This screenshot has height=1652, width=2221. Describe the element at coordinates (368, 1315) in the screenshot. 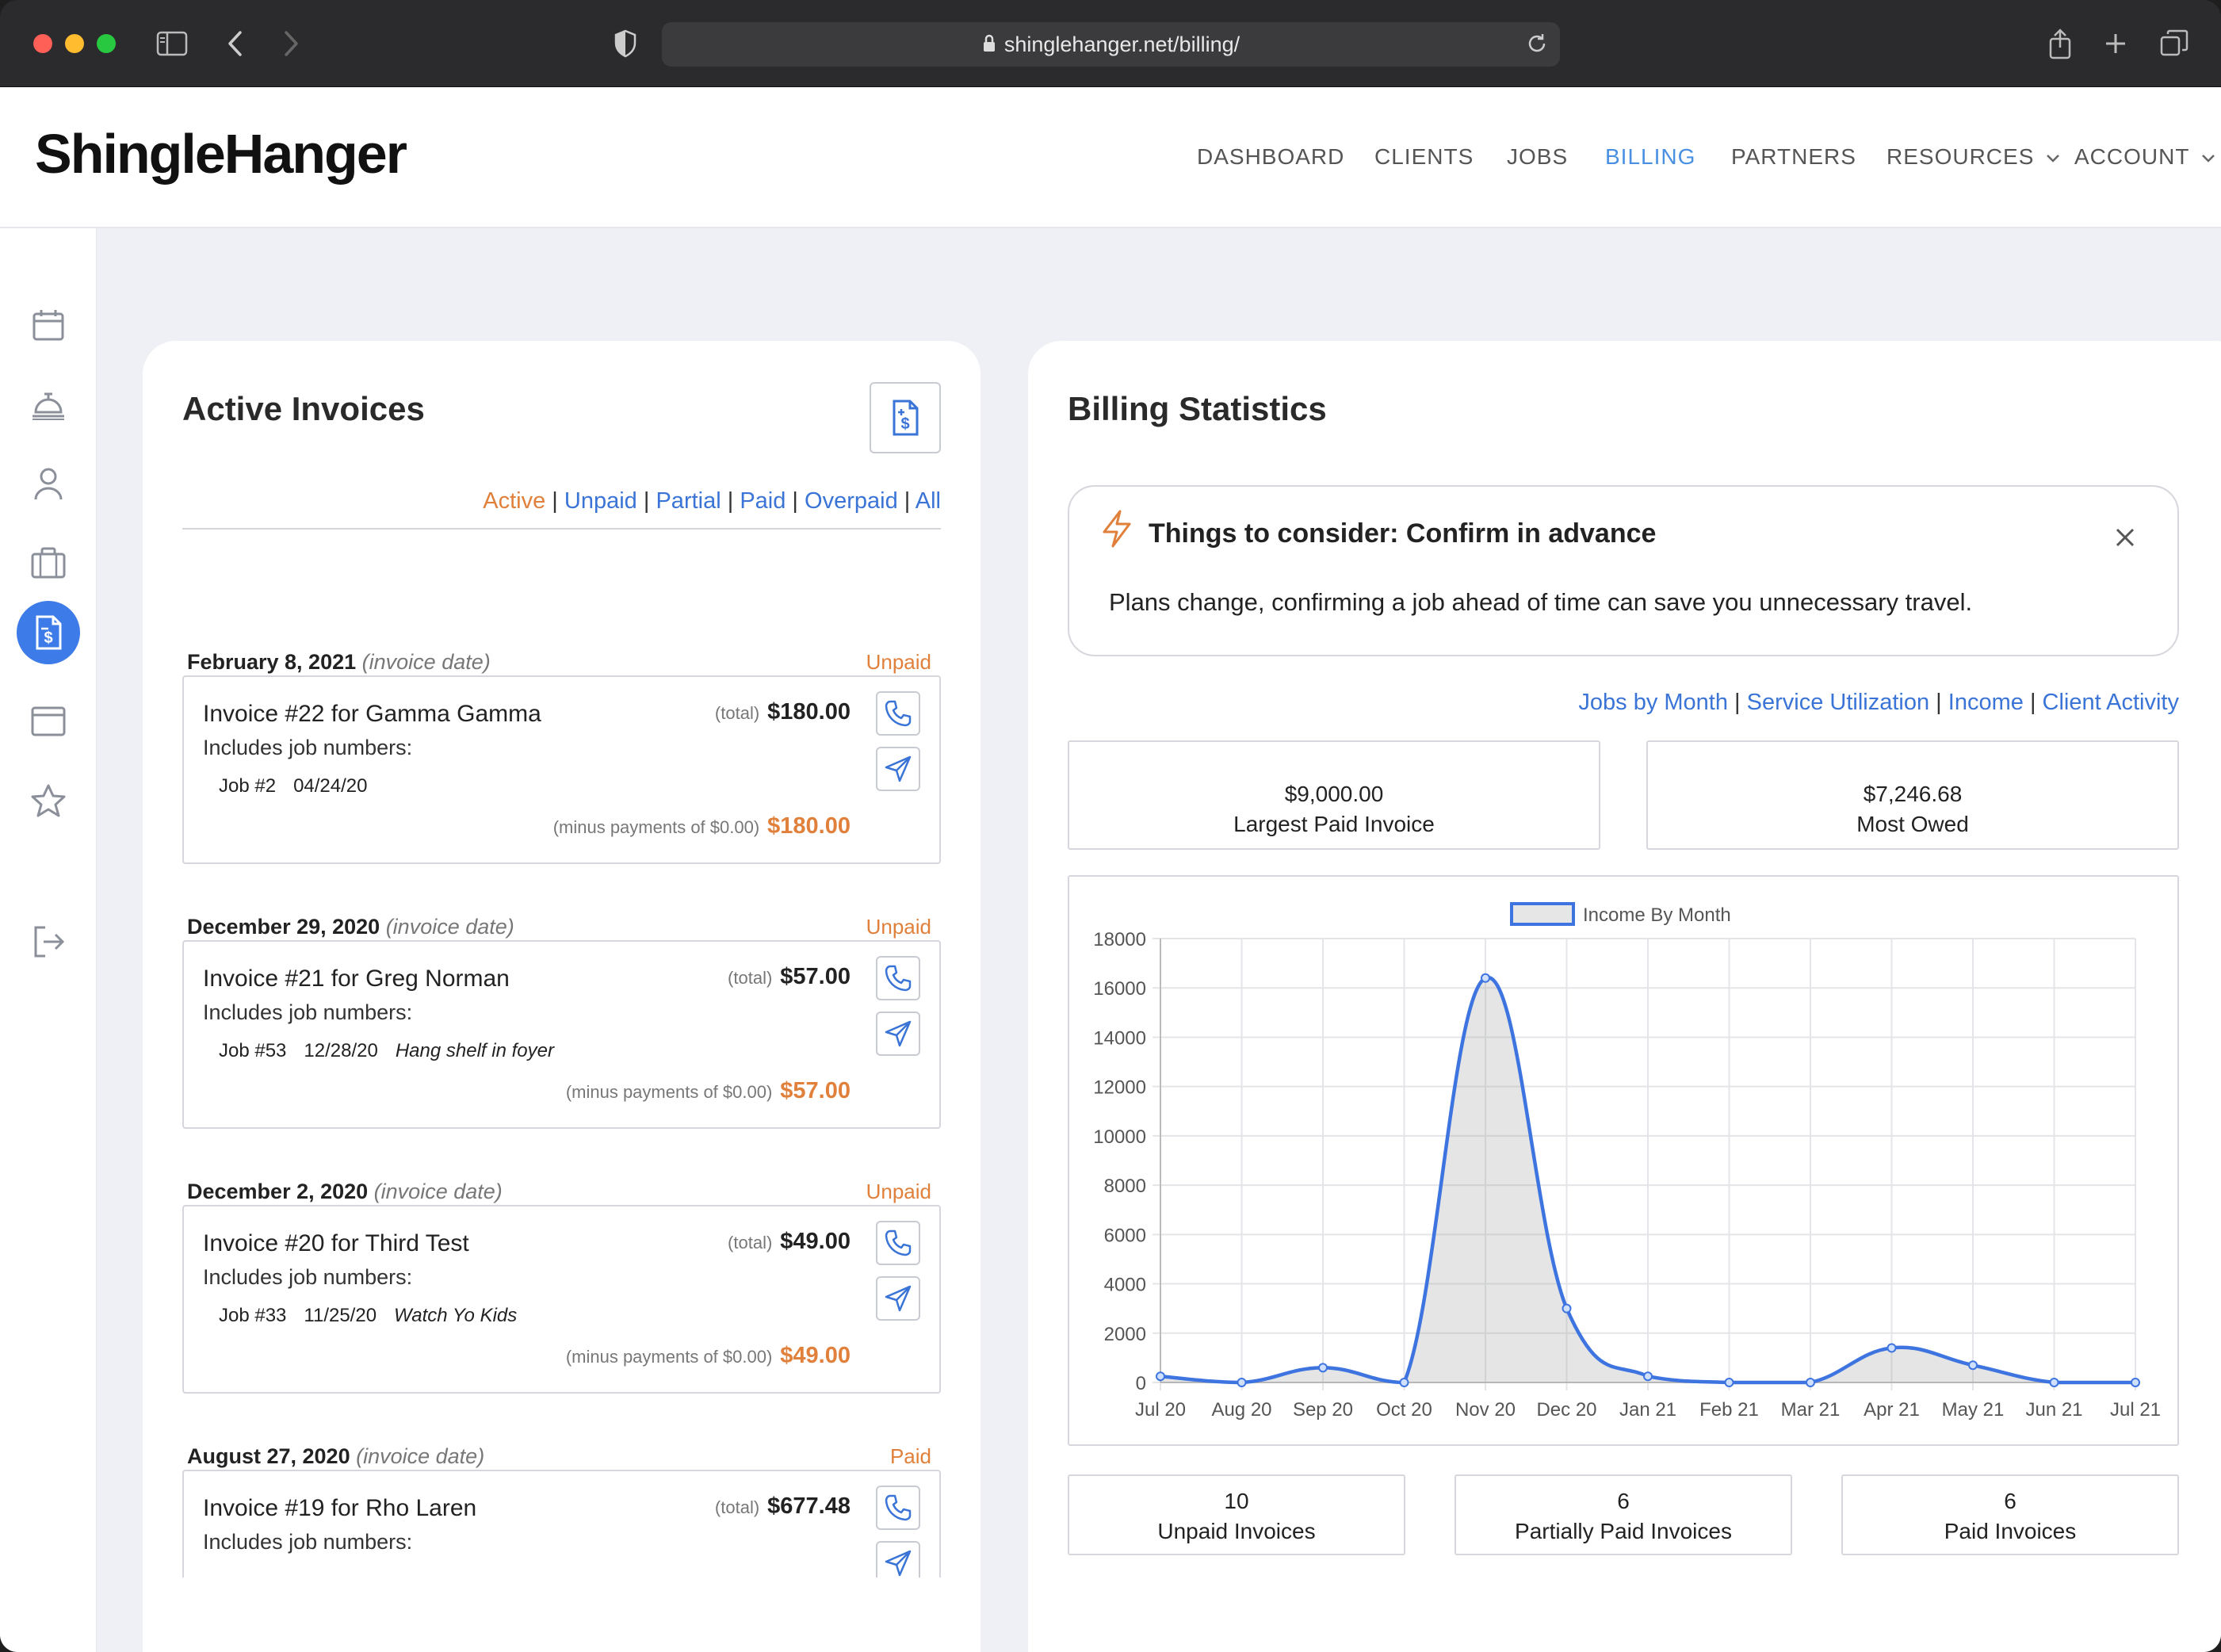

I see `invoice-job: Job #33 11/25/20 Watch Yo Kids` at that location.